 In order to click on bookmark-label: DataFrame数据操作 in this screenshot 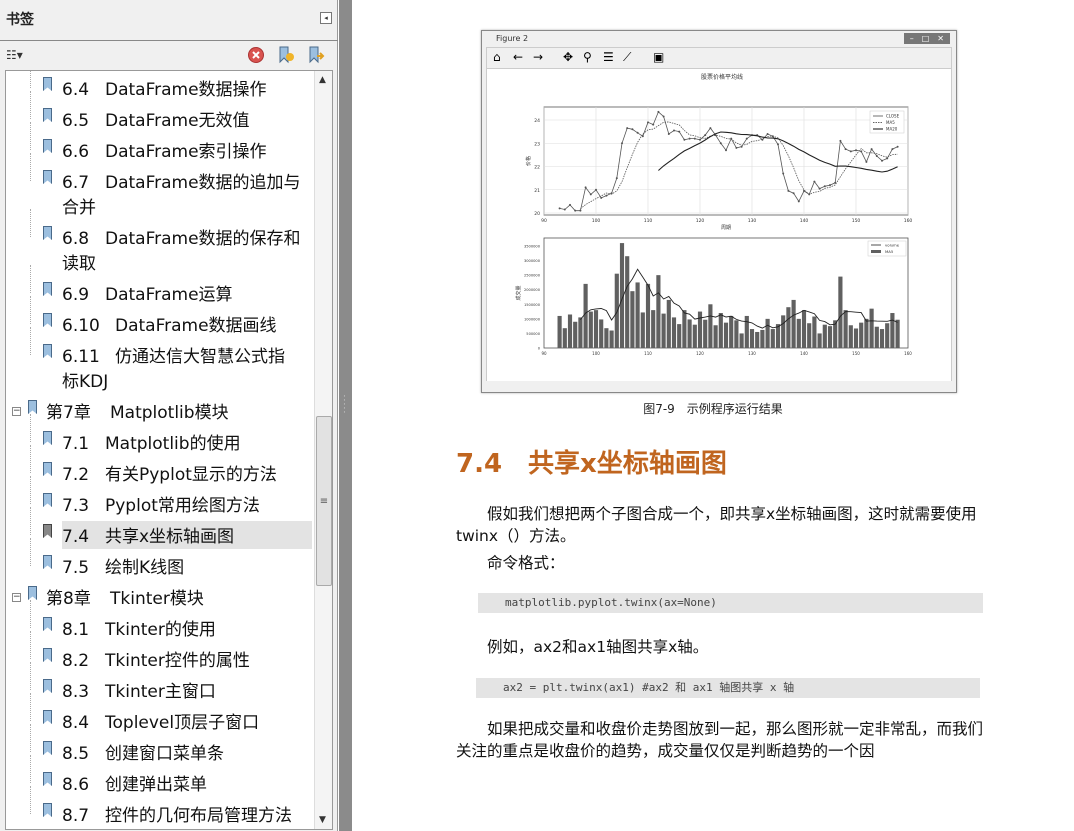, I will do `click(186, 90)`.